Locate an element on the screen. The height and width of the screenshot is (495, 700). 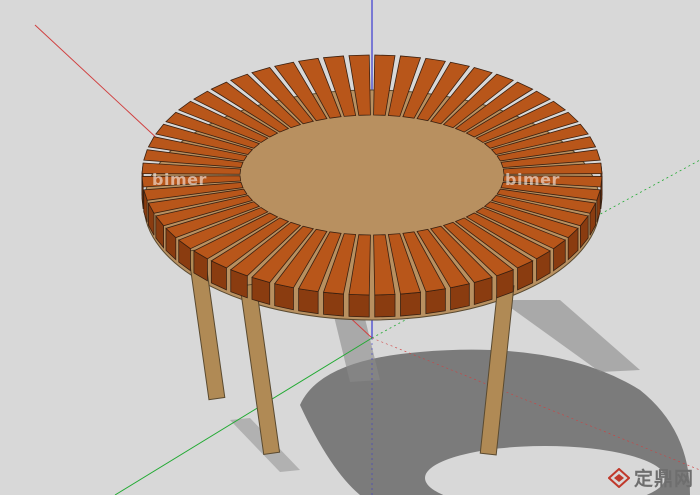
watermark-right: bimer is located at coordinates (532, 179).